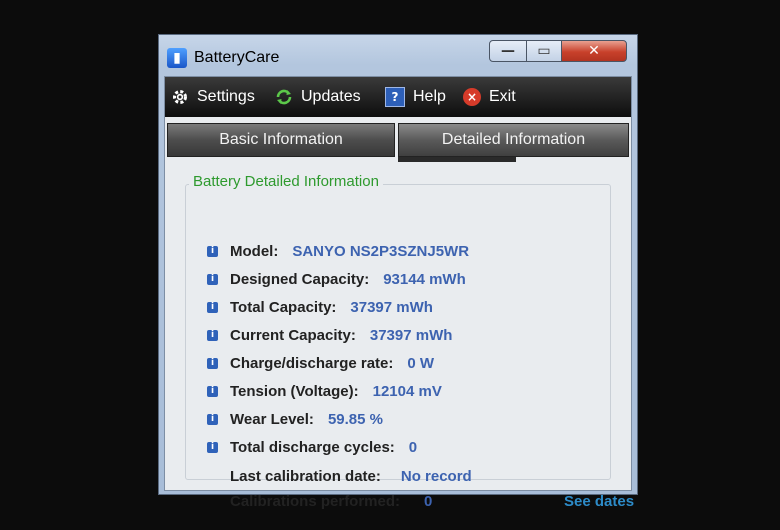 This screenshot has width=780, height=530. I want to click on updates-label: Updates, so click(331, 96).